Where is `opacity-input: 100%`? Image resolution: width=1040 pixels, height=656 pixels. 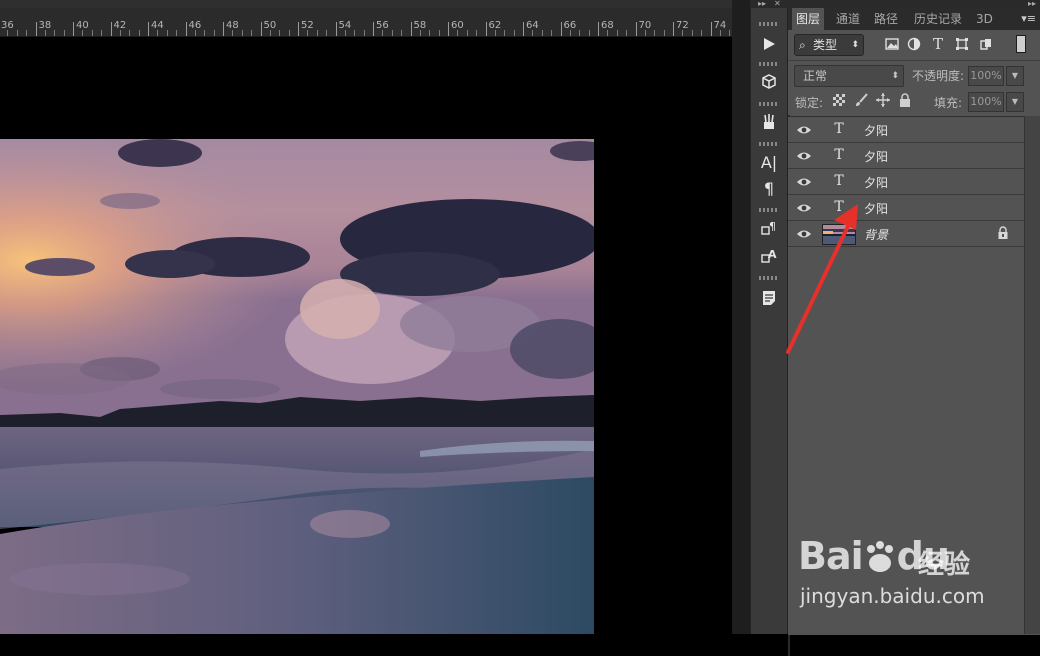 opacity-input: 100% is located at coordinates (986, 76).